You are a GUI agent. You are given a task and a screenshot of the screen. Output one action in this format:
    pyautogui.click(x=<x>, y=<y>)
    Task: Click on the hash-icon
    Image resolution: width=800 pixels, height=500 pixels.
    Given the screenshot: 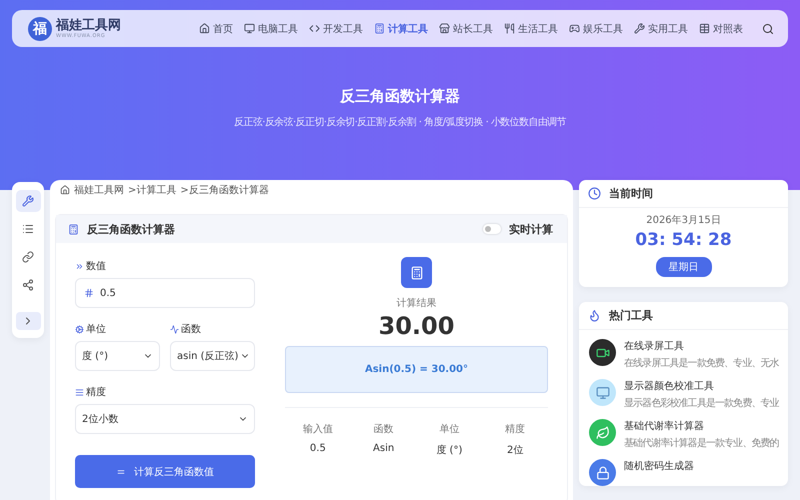 What is the action you would take?
    pyautogui.click(x=89, y=293)
    